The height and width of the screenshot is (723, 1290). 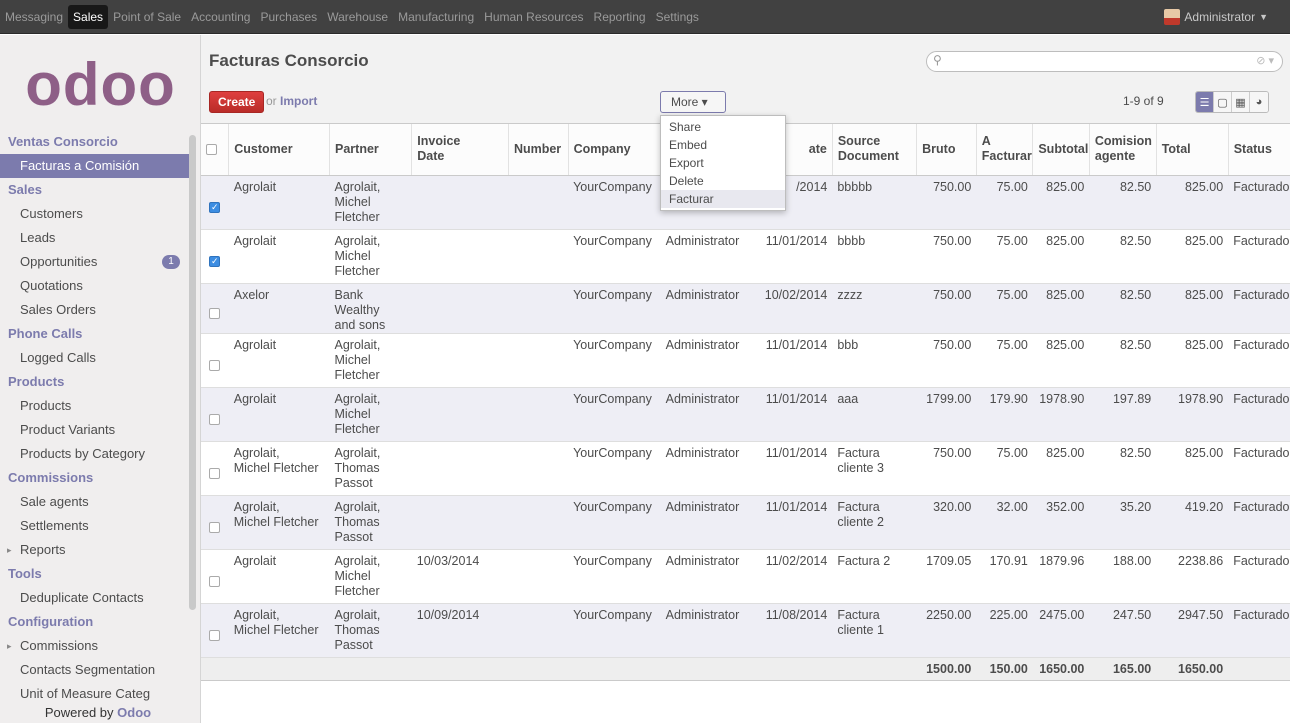 What do you see at coordinates (98, 286) in the screenshot?
I see `sidebar-item-quotations: Quotations` at bounding box center [98, 286].